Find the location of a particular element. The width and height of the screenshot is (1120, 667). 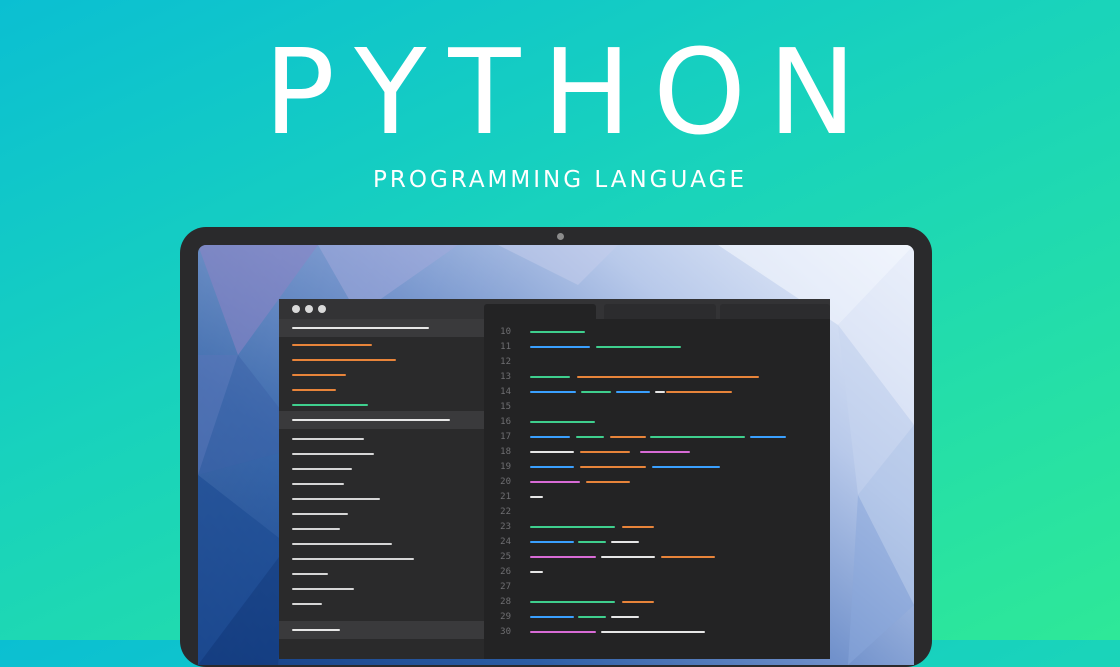

wallpaper-facet is located at coordinates (558, 265).